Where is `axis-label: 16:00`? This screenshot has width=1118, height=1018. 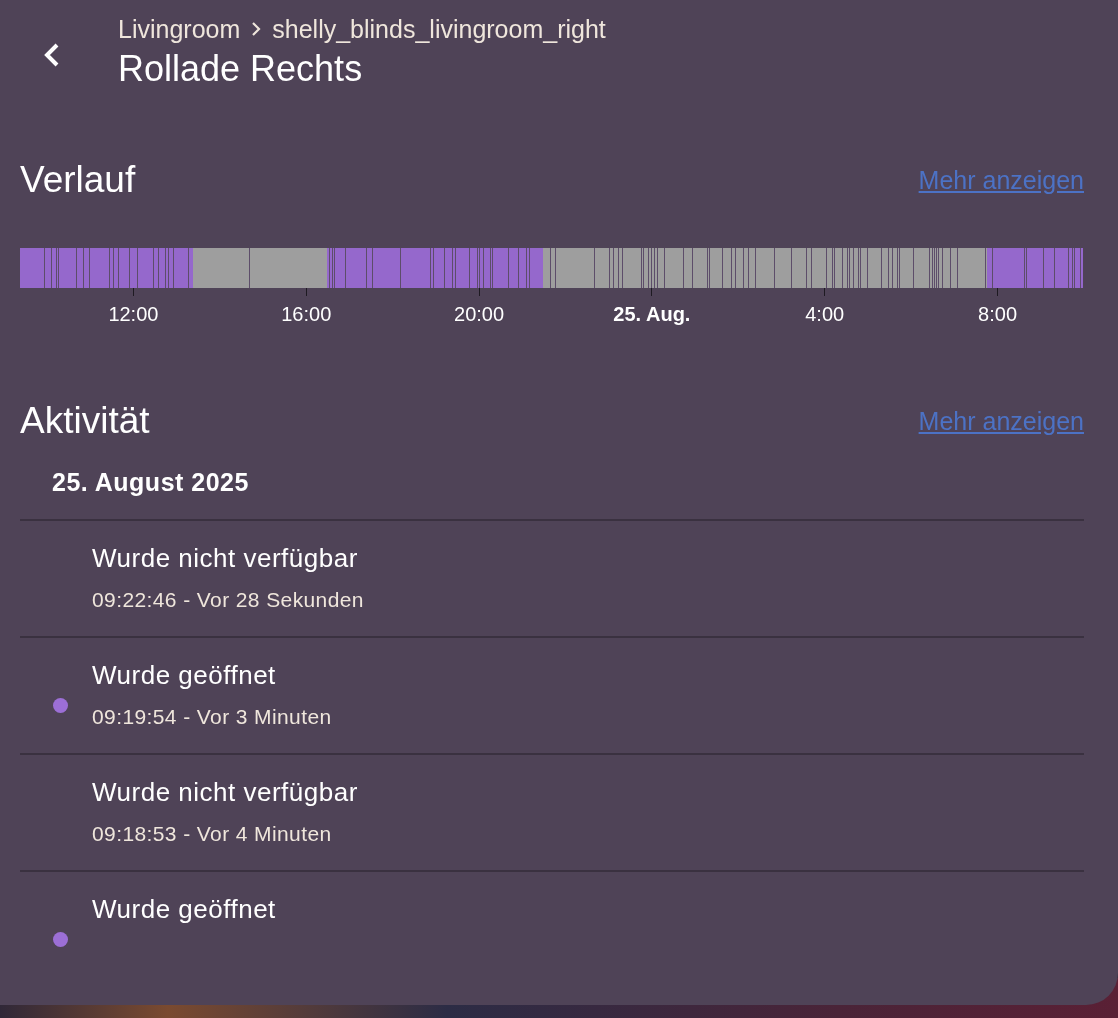
axis-label: 16:00 is located at coordinates (306, 314).